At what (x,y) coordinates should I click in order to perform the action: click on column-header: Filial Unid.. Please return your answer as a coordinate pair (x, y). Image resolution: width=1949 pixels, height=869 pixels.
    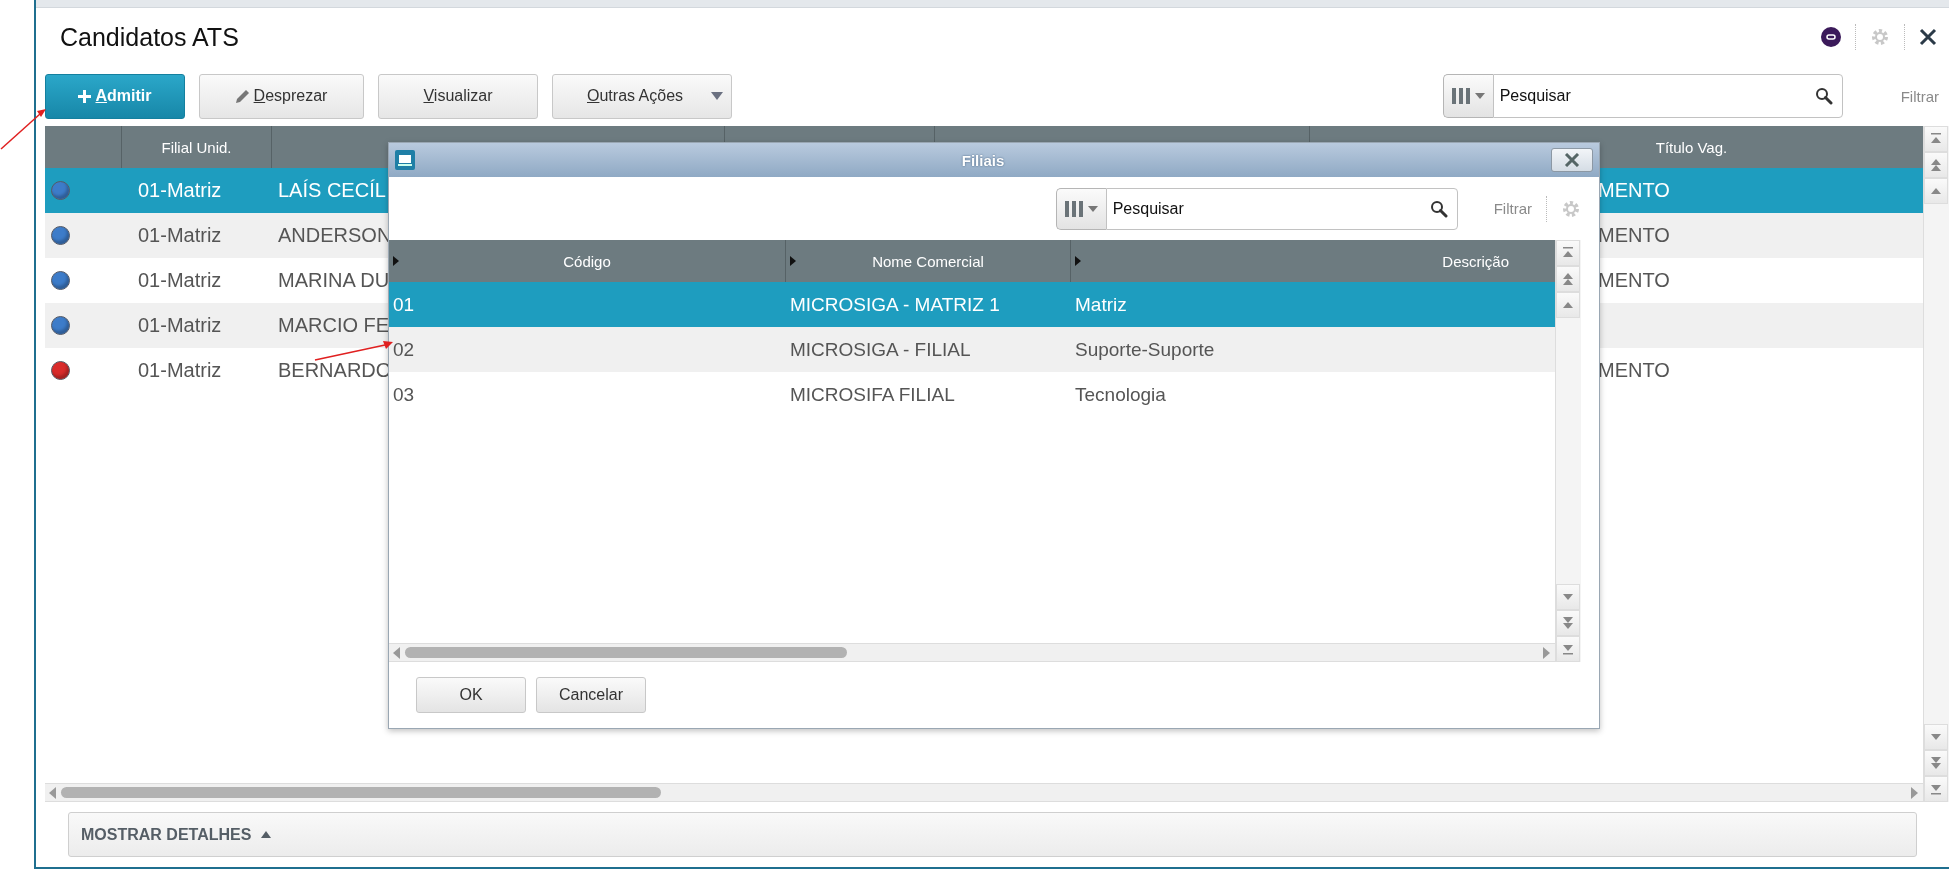
    Looking at the image, I should click on (196, 147).